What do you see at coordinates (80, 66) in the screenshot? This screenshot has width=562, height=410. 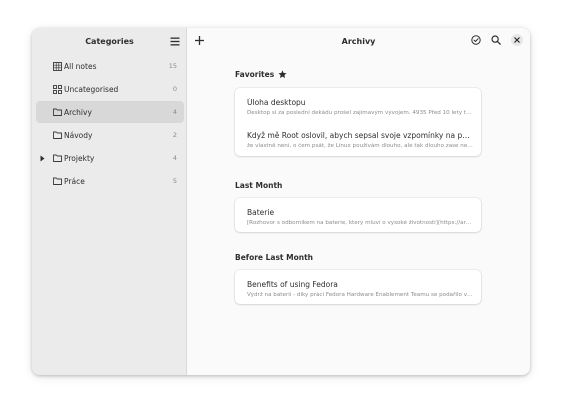 I see `category-label: All notes` at bounding box center [80, 66].